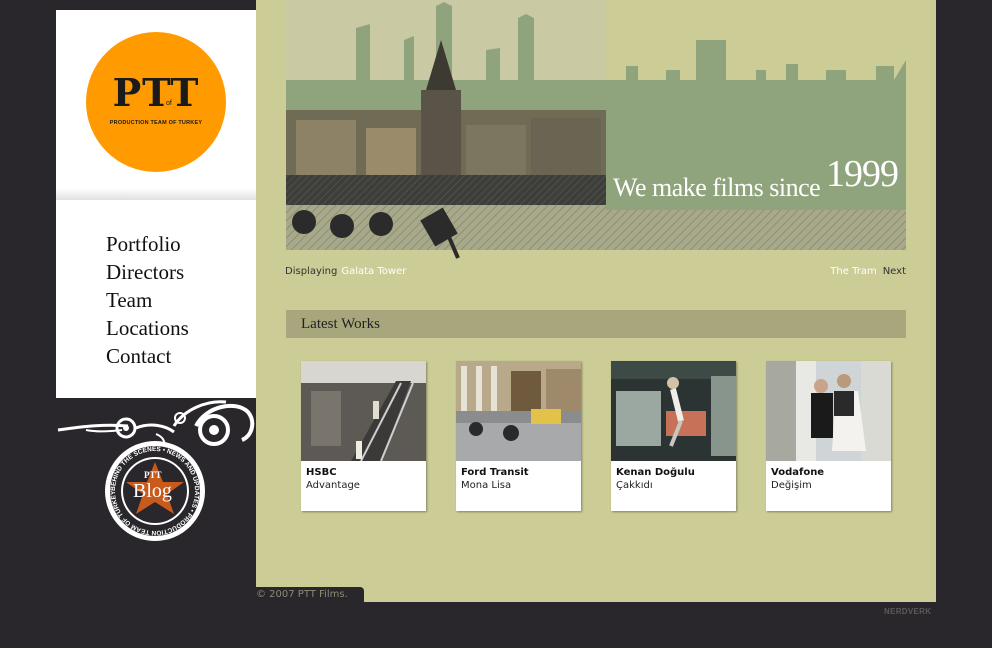 The height and width of the screenshot is (648, 992). I want to click on work-title: Ford Transit, so click(495, 472).